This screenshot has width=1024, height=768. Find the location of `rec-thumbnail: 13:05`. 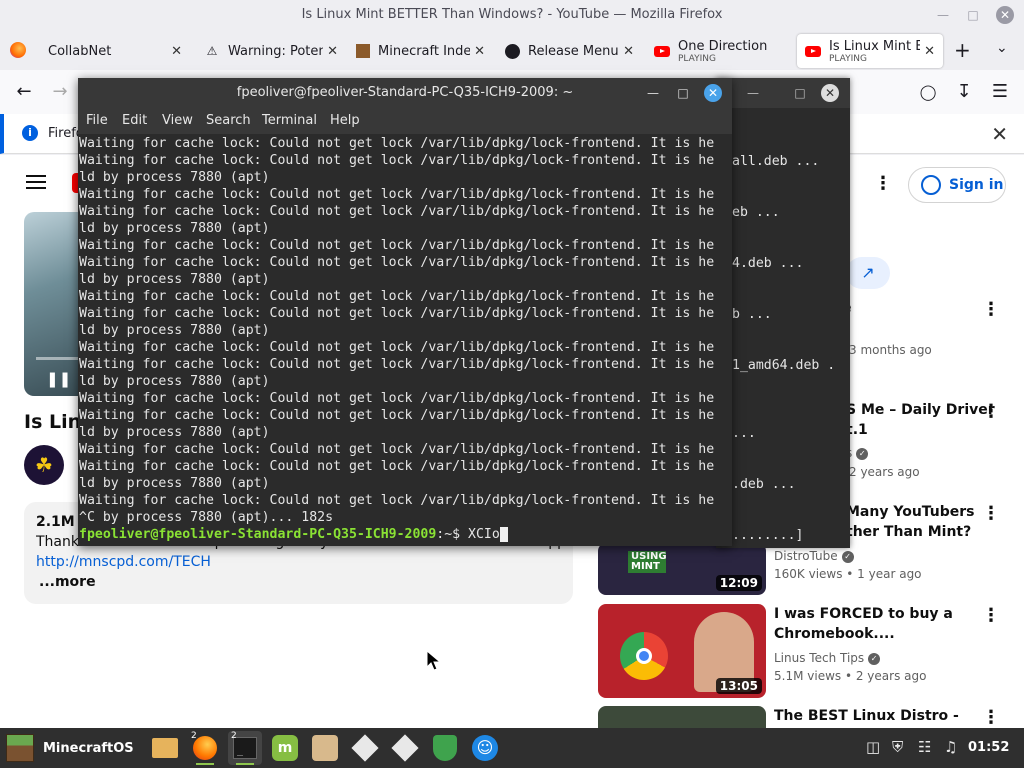

rec-thumbnail: 13:05 is located at coordinates (682, 651).